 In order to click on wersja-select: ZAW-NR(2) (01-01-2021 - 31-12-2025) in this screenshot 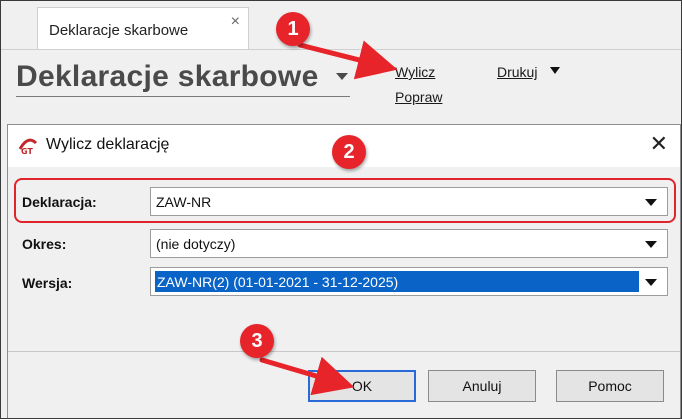, I will do `click(409, 281)`.